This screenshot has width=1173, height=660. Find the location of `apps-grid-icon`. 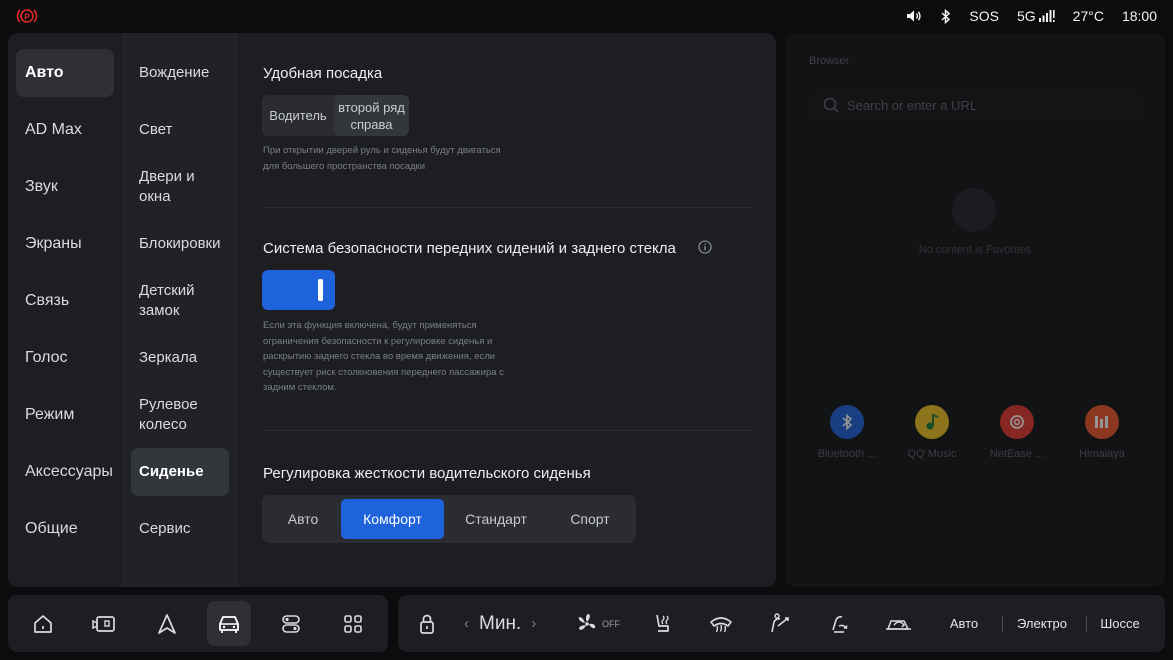

apps-grid-icon is located at coordinates (353, 623).